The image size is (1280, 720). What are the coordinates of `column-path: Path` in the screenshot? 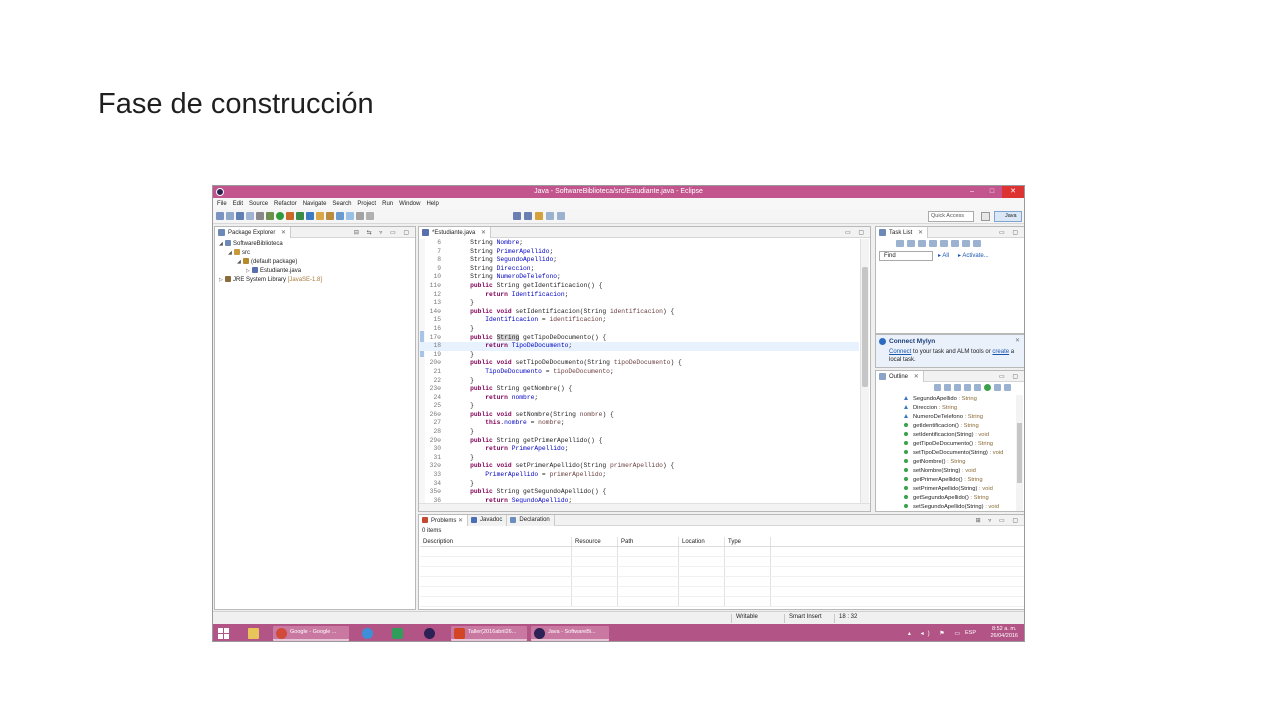 It's located at (648, 541).